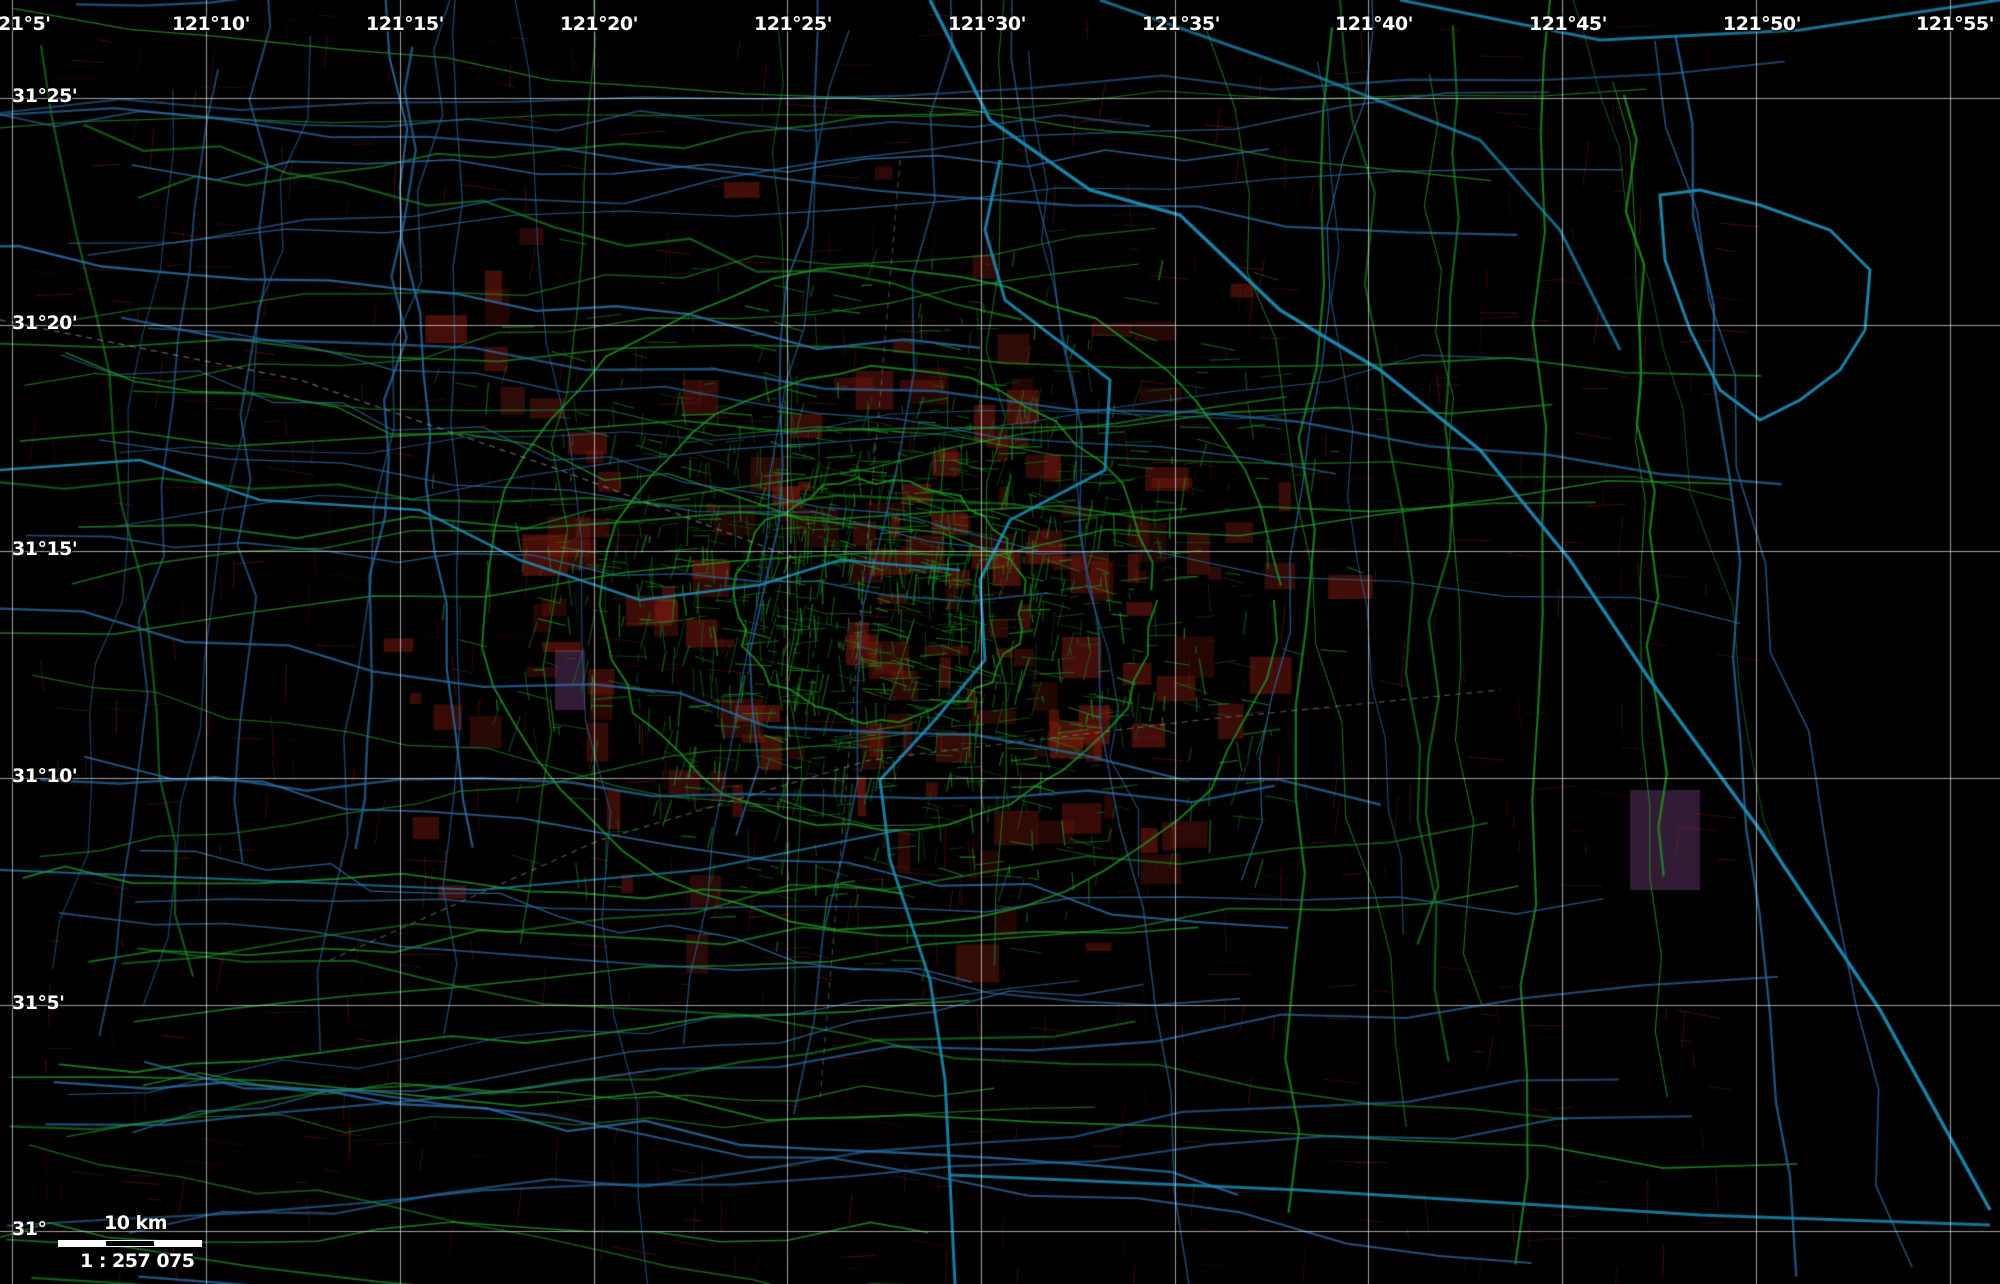 Image resolution: width=2000 pixels, height=1284 pixels. Describe the element at coordinates (1955, 24) in the screenshot. I see `longitude-label: 121°55'` at that location.